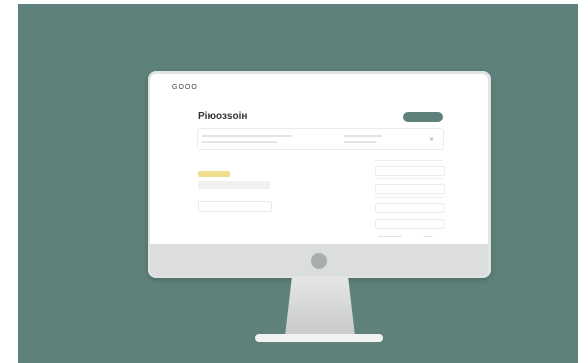 This screenshot has height=363, width=588. I want to click on monitor-stand, so click(320, 306).